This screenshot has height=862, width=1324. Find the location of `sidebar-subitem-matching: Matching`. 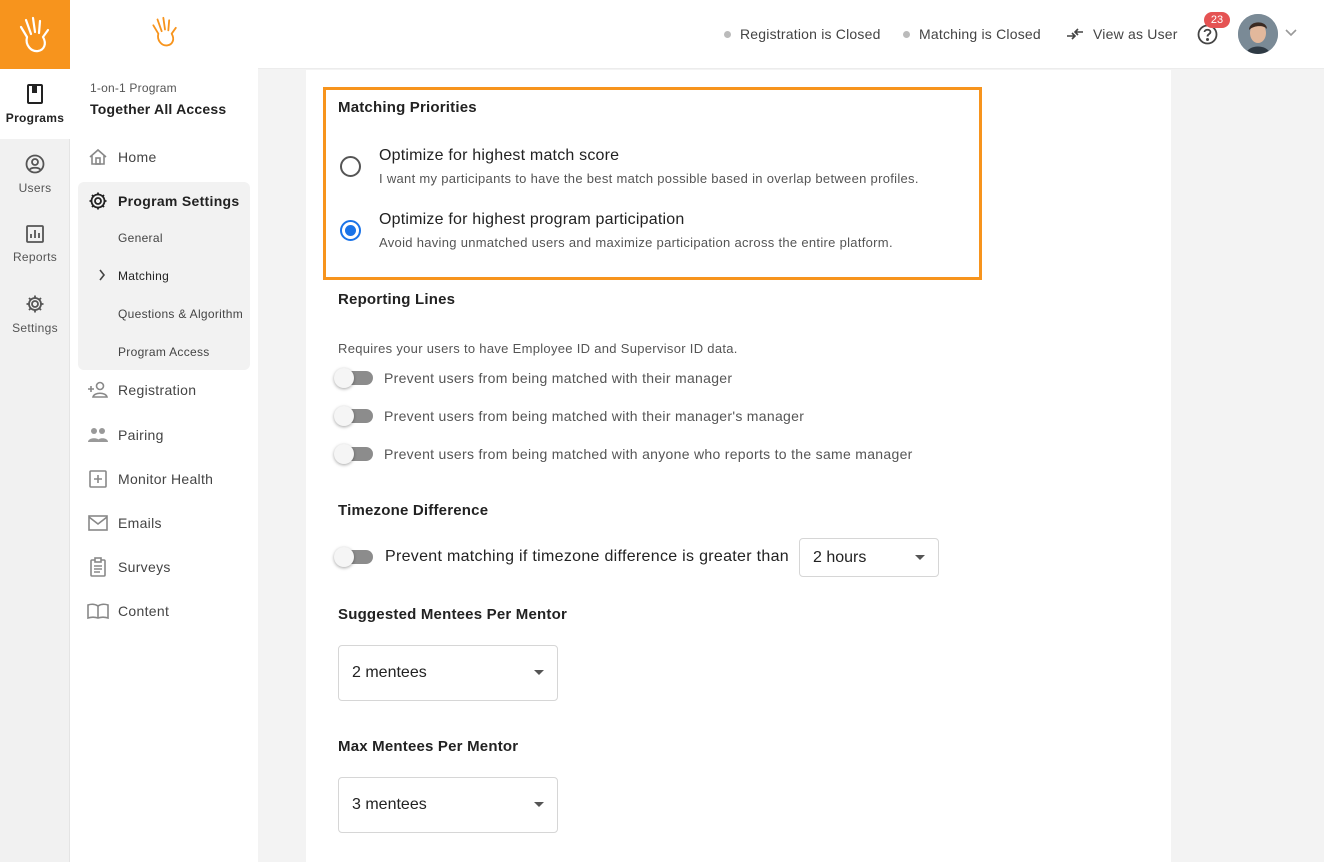

sidebar-subitem-matching: Matching is located at coordinates (143, 276).